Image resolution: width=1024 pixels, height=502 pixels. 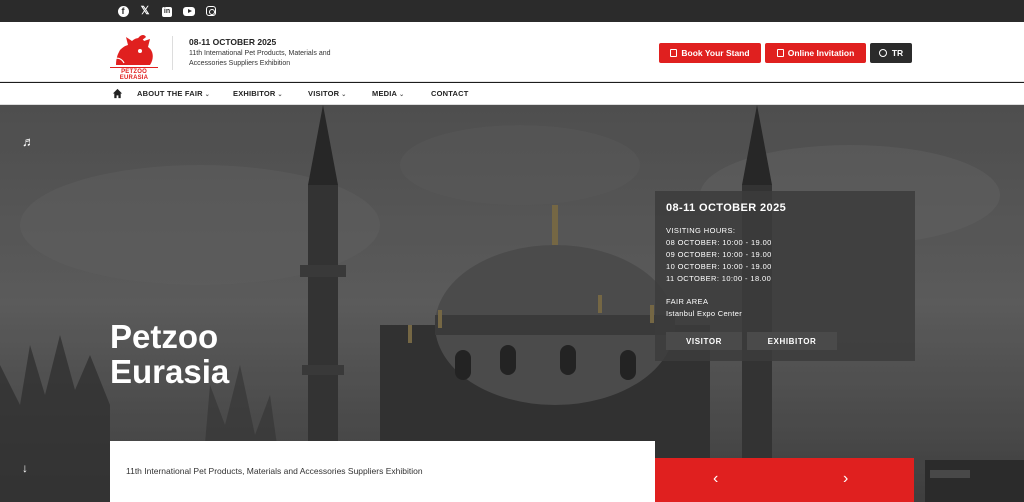 I want to click on x-link: 𝕏, so click(x=145, y=11).